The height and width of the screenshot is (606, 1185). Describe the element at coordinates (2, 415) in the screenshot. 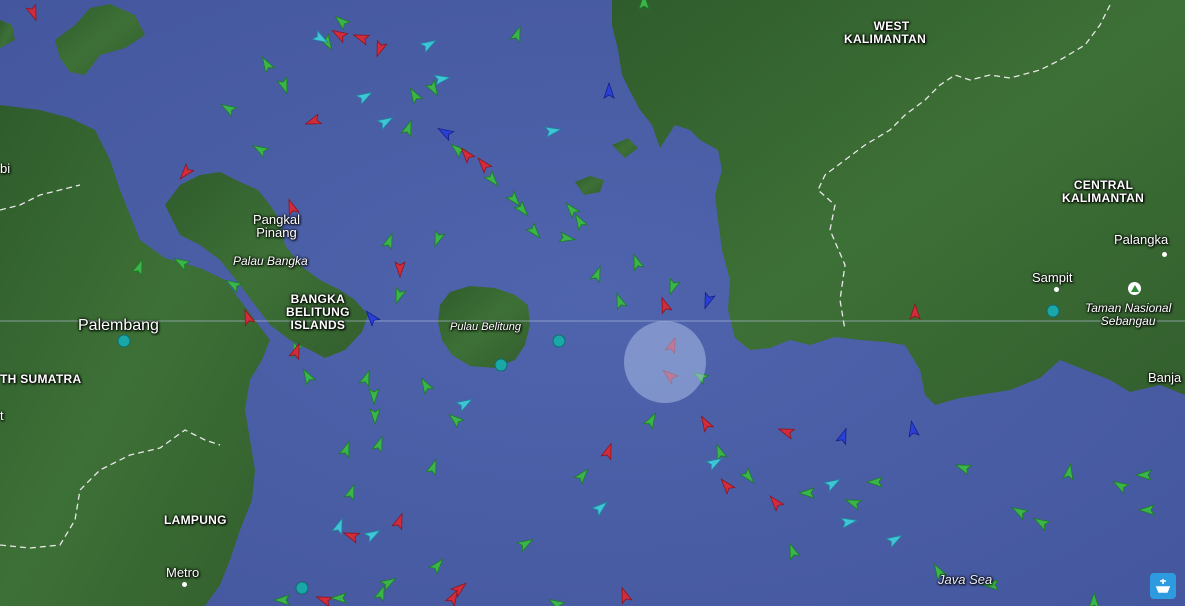

I see `label-t: t` at that location.